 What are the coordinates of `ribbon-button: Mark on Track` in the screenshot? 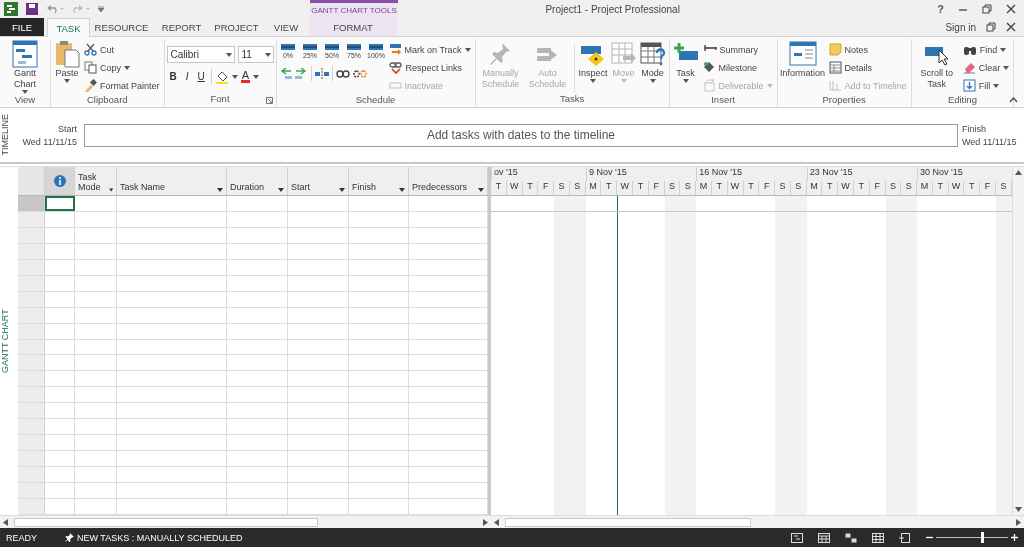 It's located at (429, 49).